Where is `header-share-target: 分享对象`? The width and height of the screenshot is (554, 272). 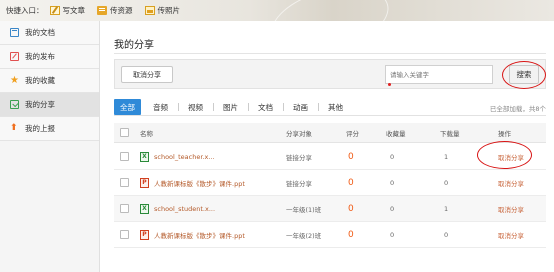
header-share-target: 分享对象 is located at coordinates (299, 133).